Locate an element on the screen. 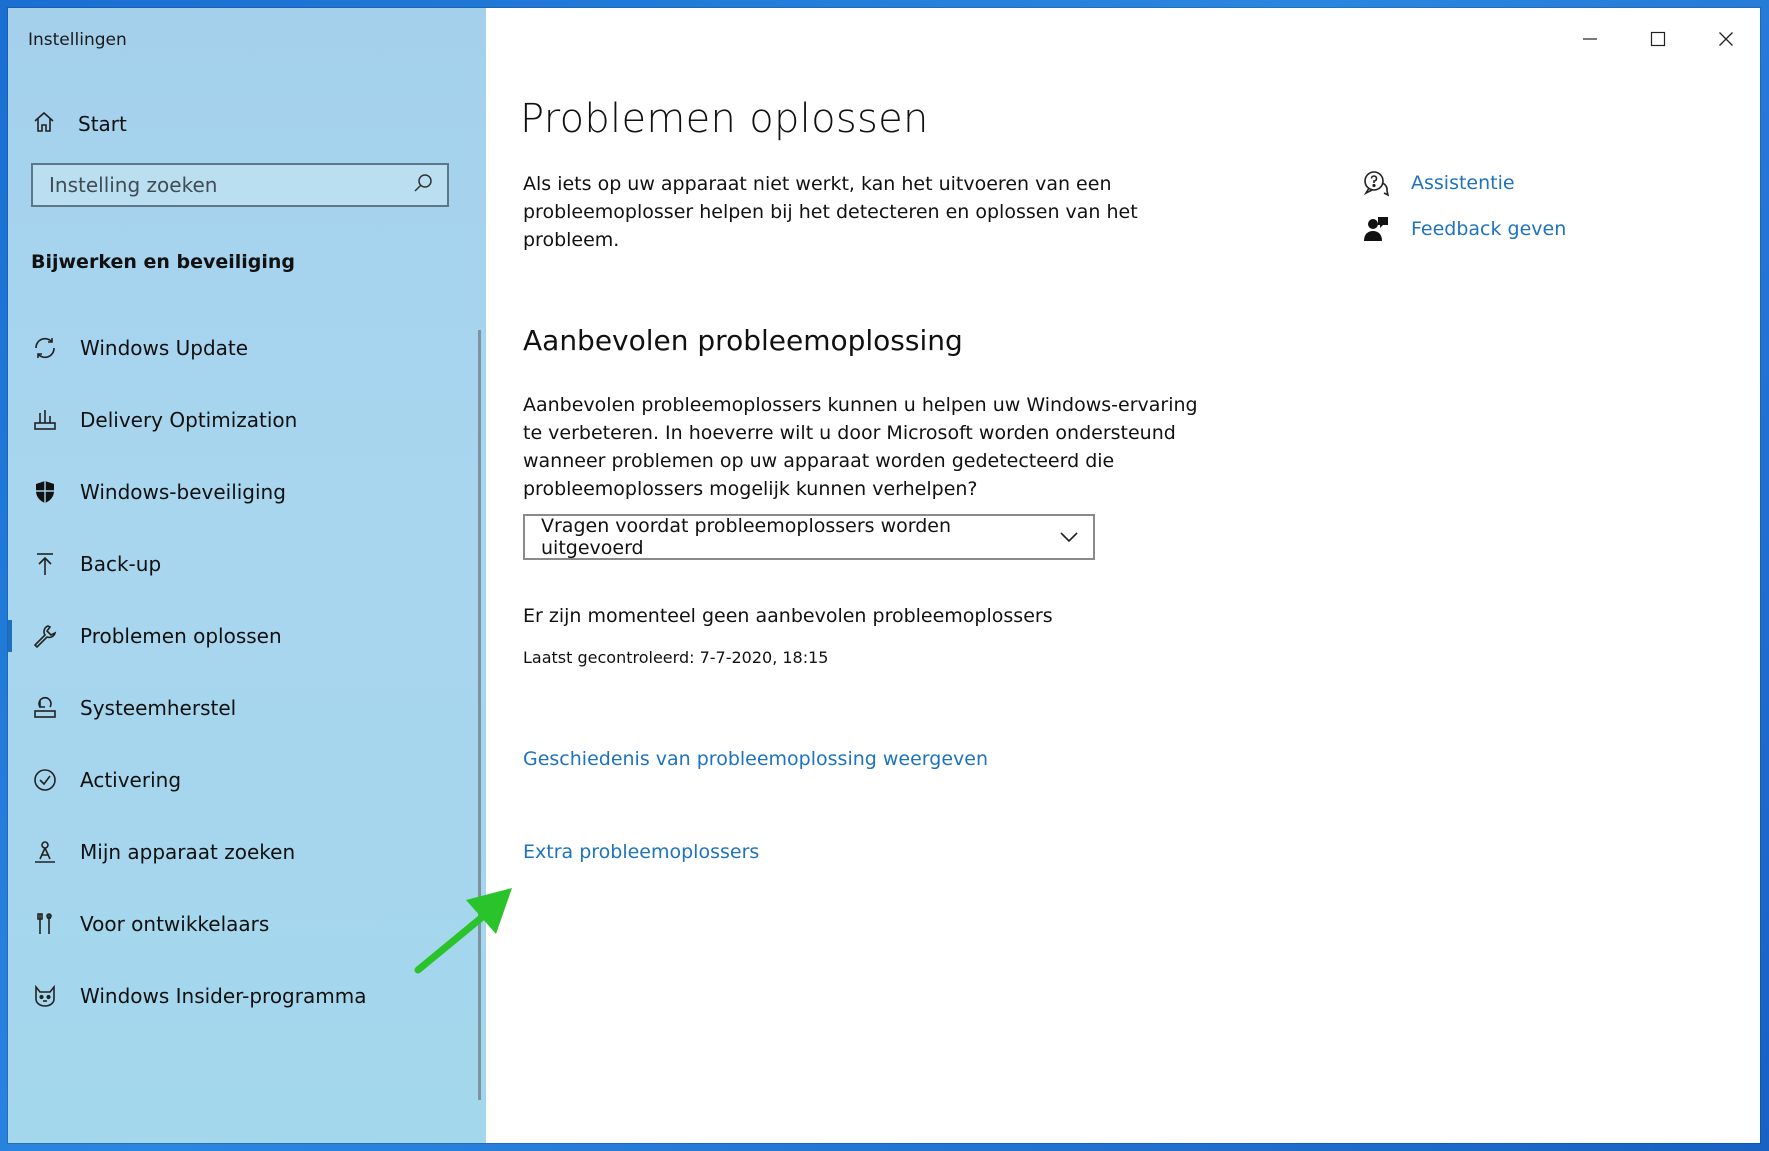 This screenshot has width=1769, height=1151. check-circle-icon is located at coordinates (45, 780).